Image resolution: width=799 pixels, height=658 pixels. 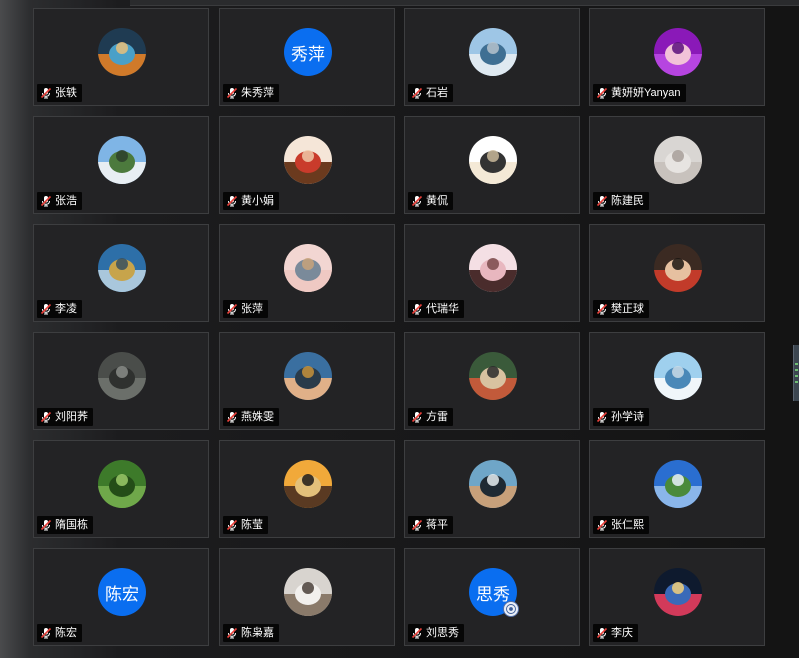 I want to click on name-tag: 刘阳荞, so click(x=65, y=417).